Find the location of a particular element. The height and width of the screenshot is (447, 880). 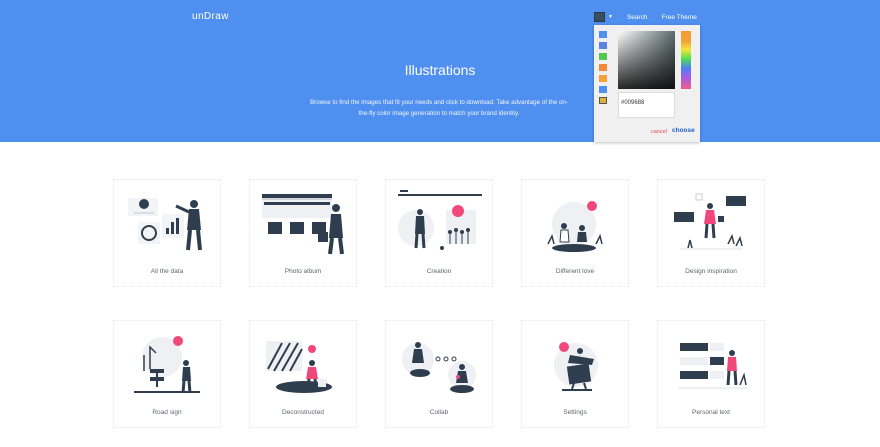

swatch-list is located at coordinates (603, 69).